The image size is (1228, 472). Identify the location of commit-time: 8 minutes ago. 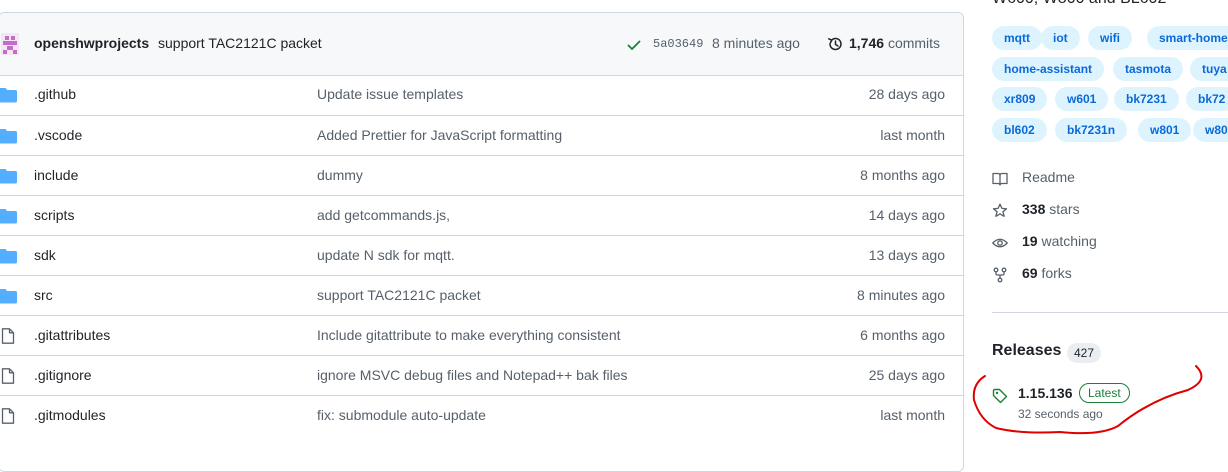
(756, 43).